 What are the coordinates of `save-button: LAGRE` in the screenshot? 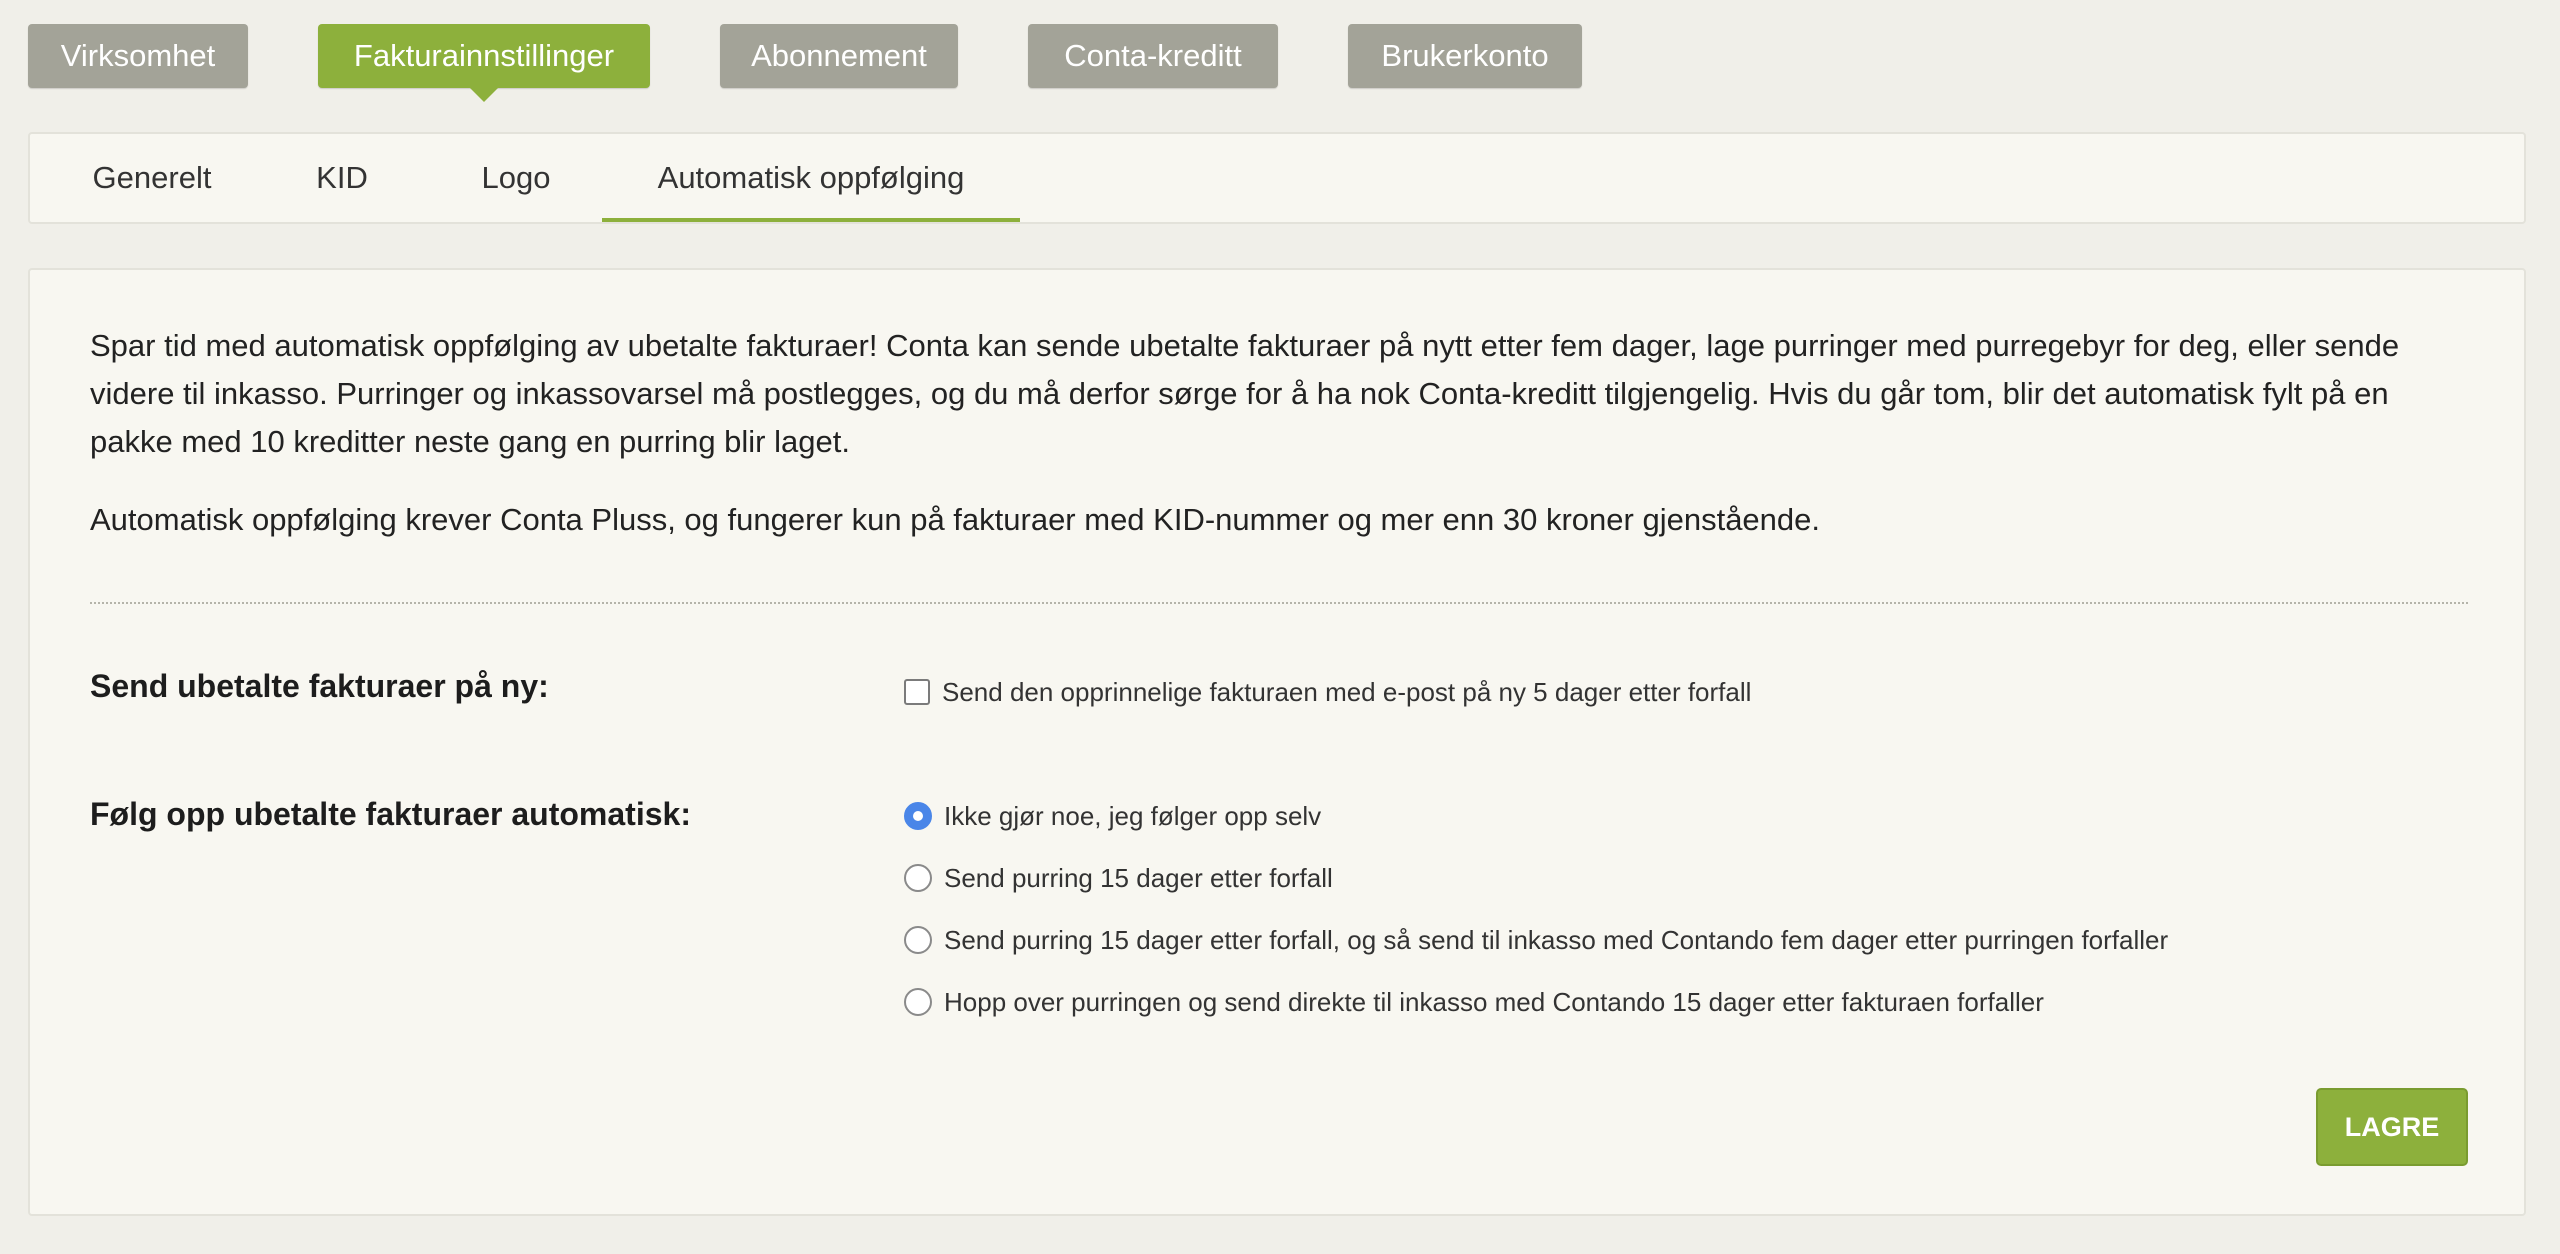 It's located at (2392, 1127).